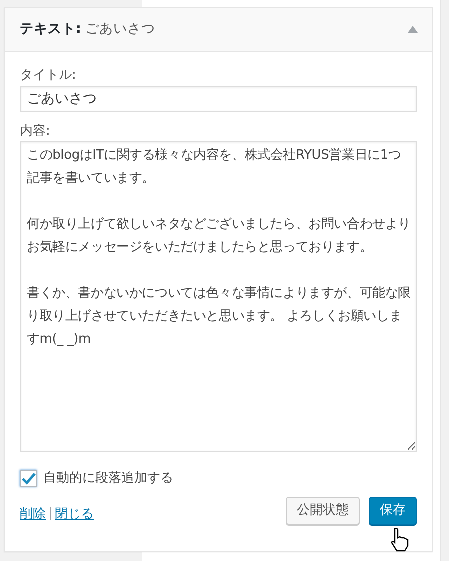 The image size is (449, 561). Describe the element at coordinates (88, 30) in the screenshot. I see `widget-title: テキスト: ごあいさつ` at that location.